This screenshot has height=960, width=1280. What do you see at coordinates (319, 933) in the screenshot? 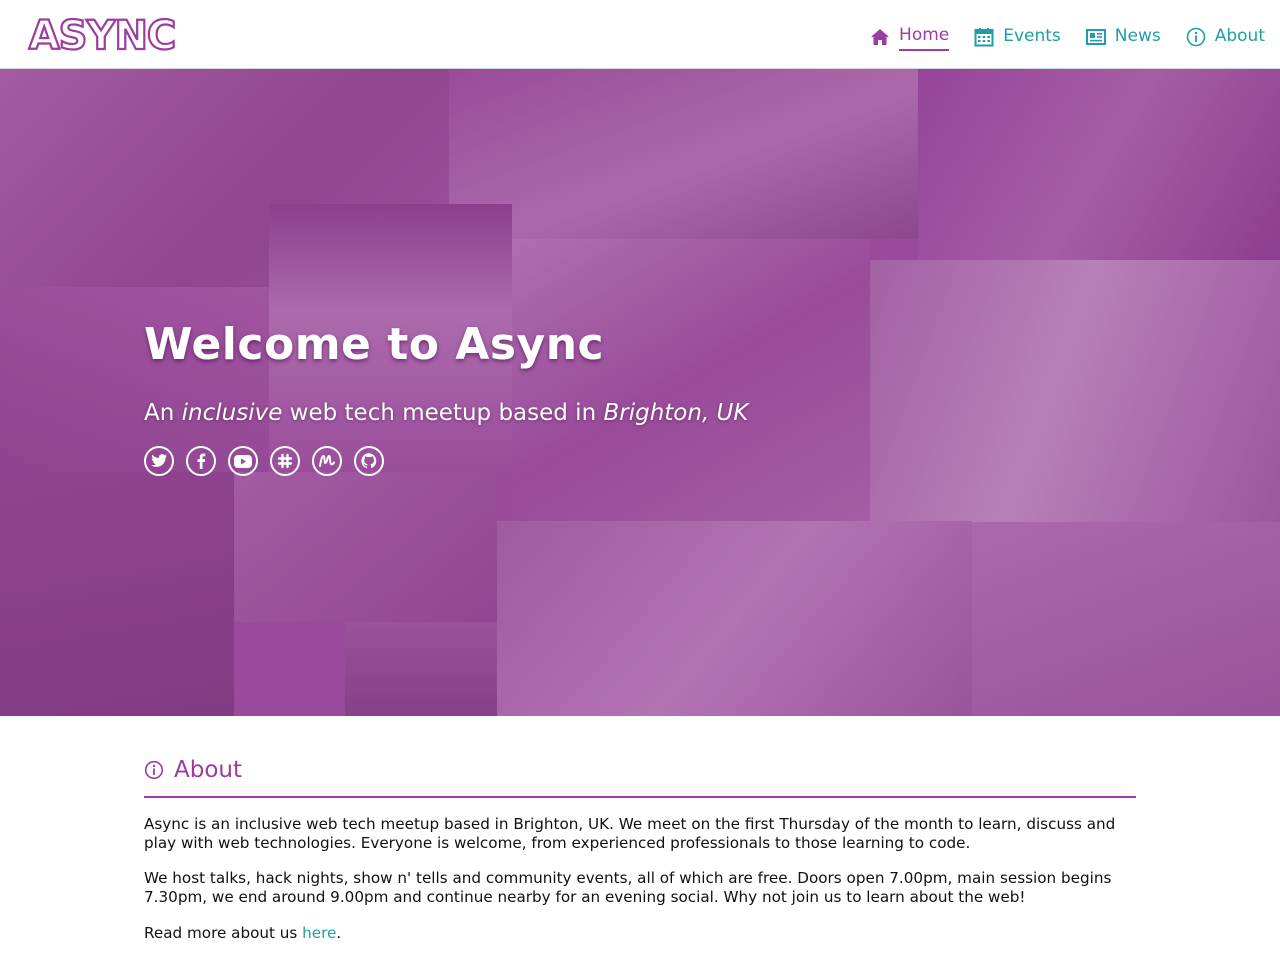
I see `read-more-link: here` at bounding box center [319, 933].